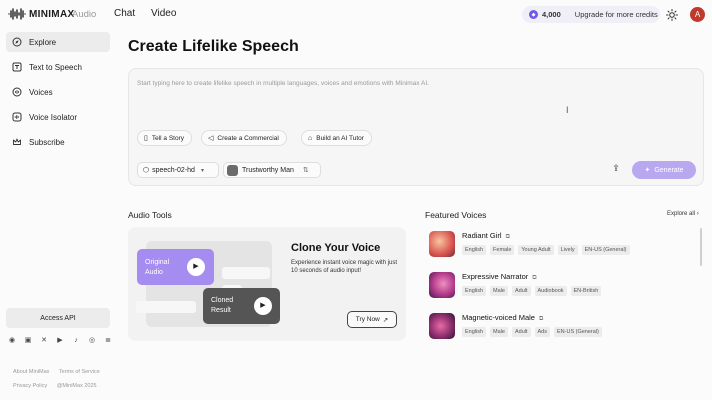 The width and height of the screenshot is (712, 400). Describe the element at coordinates (178, 170) in the screenshot. I see `model-select: ⬡ speech-02-hd ▾` at that location.